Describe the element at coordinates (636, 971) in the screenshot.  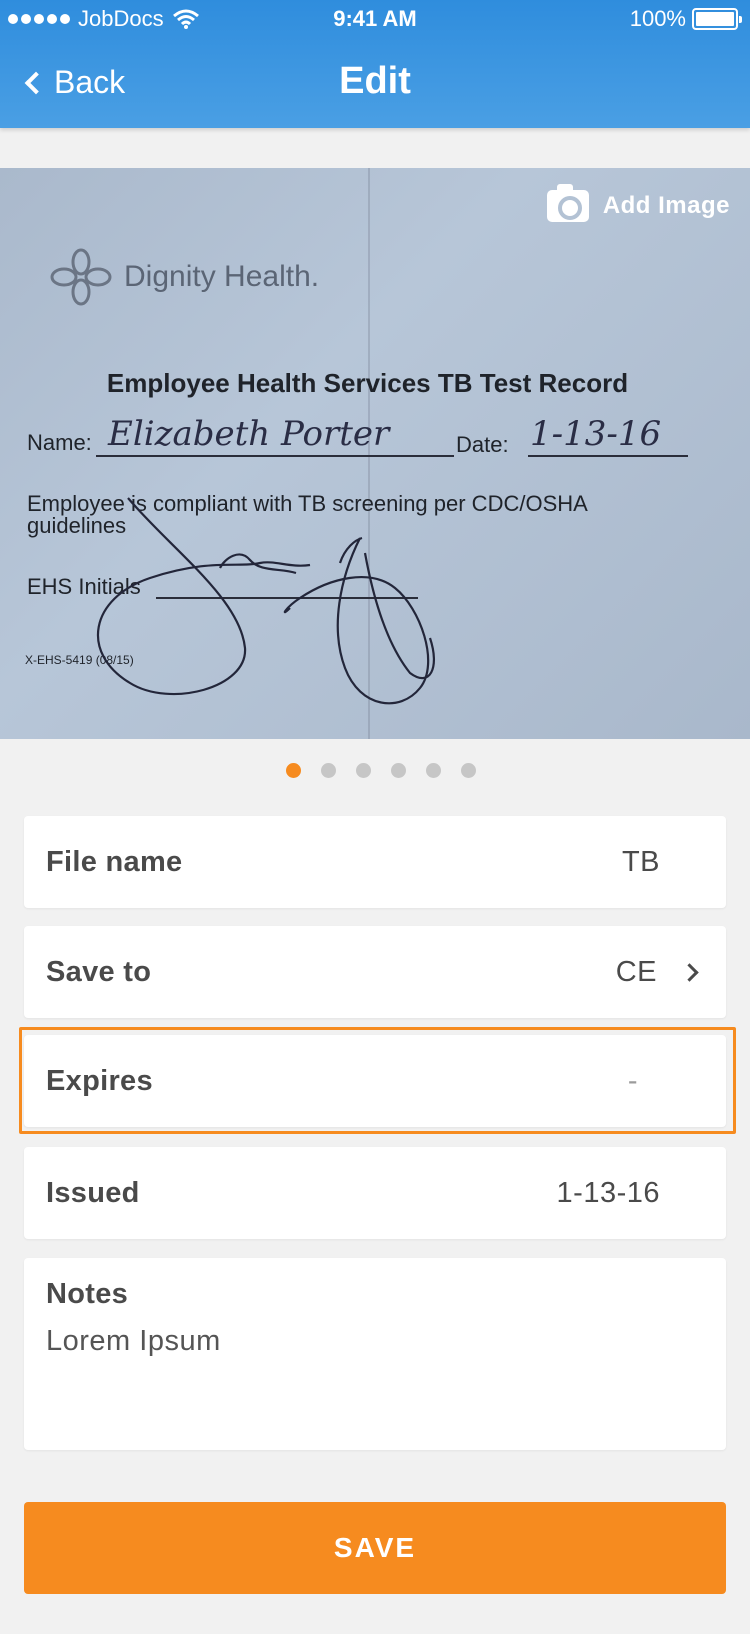
I see `save-to-value: CE` at that location.